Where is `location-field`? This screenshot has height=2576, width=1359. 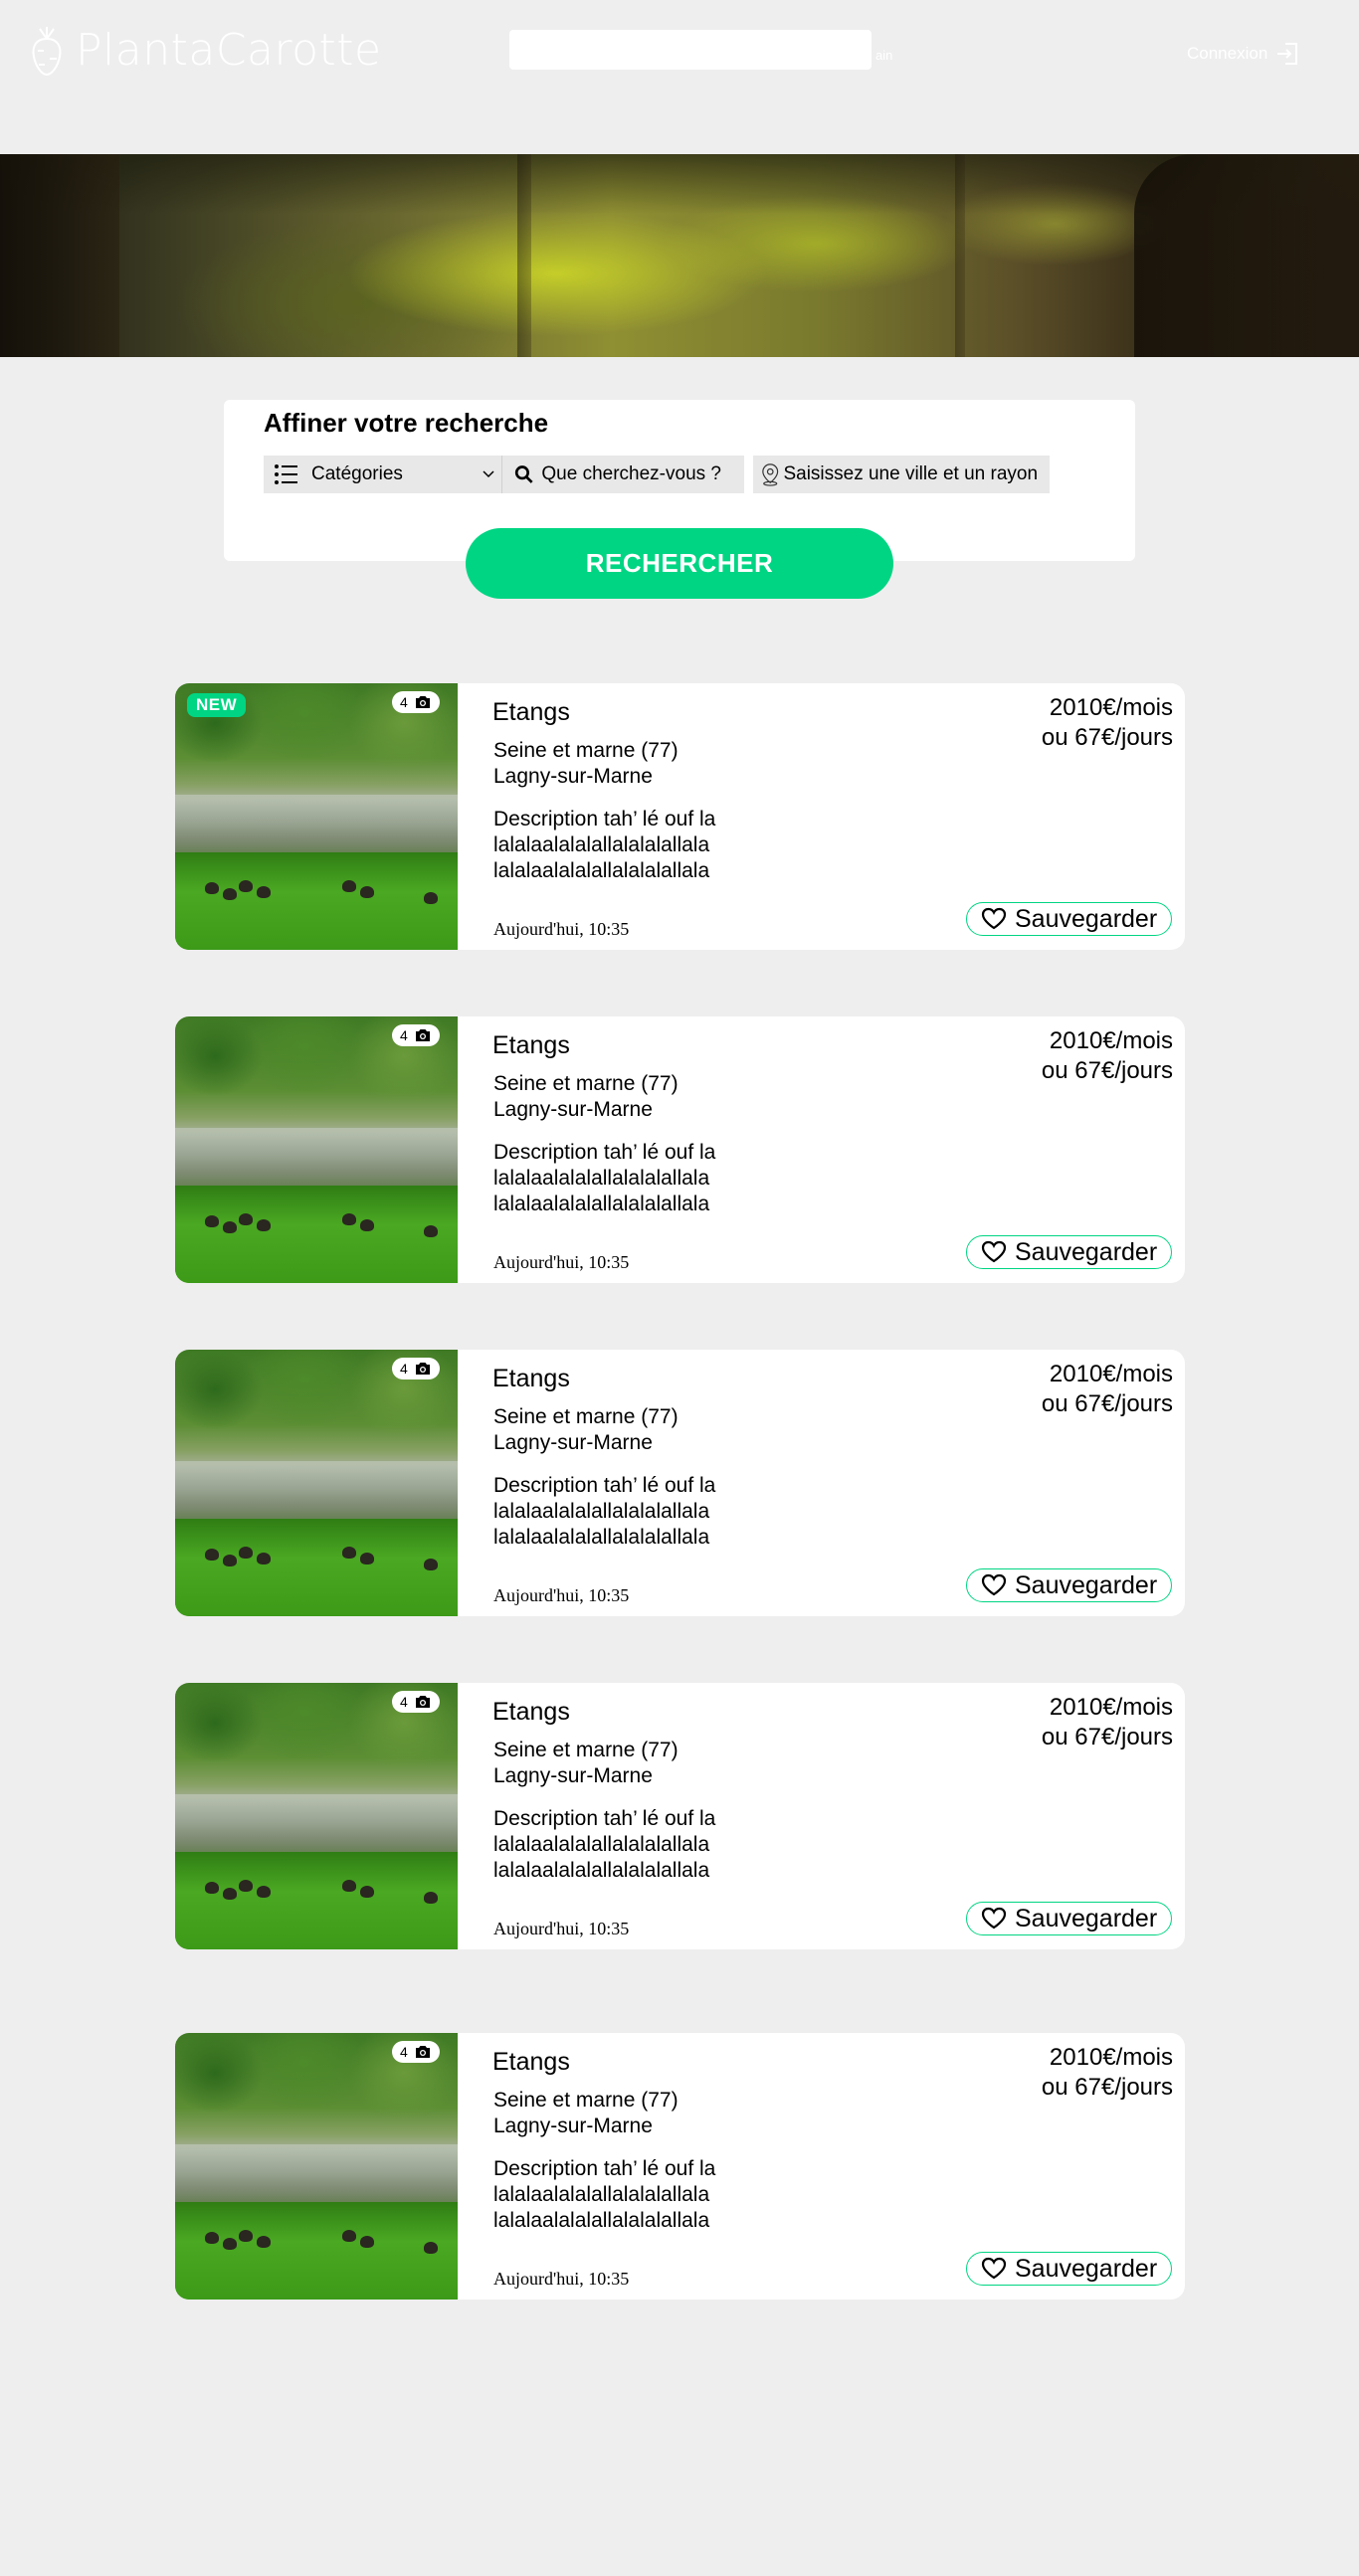 location-field is located at coordinates (901, 474).